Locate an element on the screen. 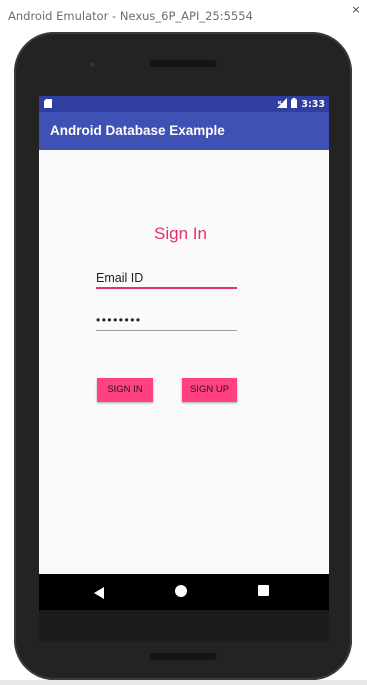  signal-icon is located at coordinates (282, 104).